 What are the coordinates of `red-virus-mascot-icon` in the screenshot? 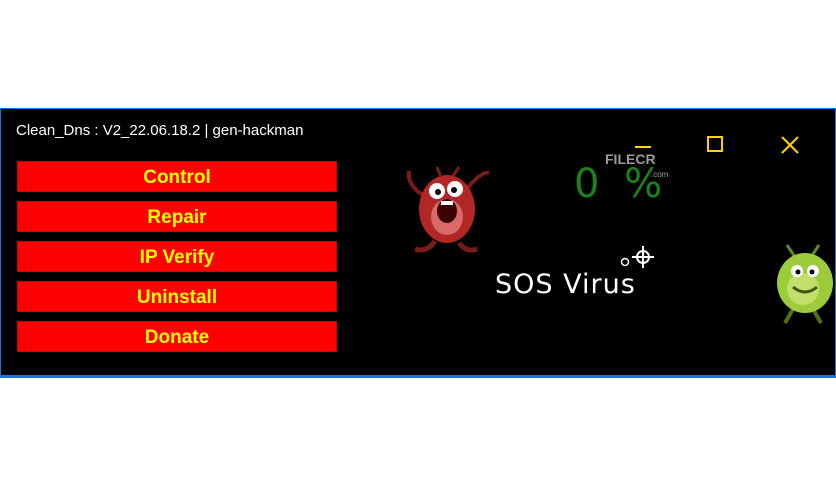 It's located at (448, 208).